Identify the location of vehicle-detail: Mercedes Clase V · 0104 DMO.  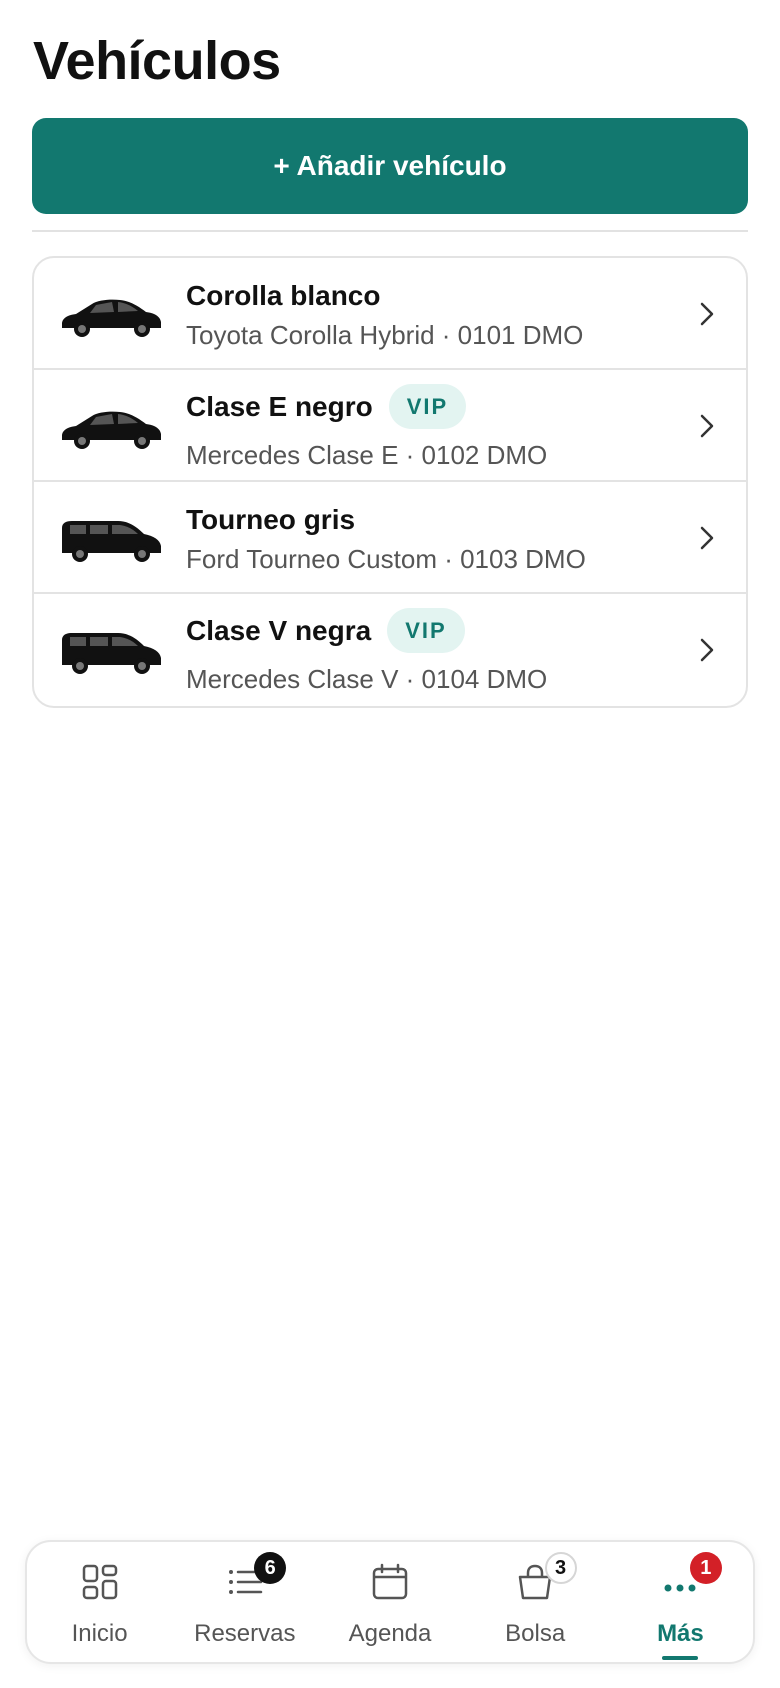
(367, 679).